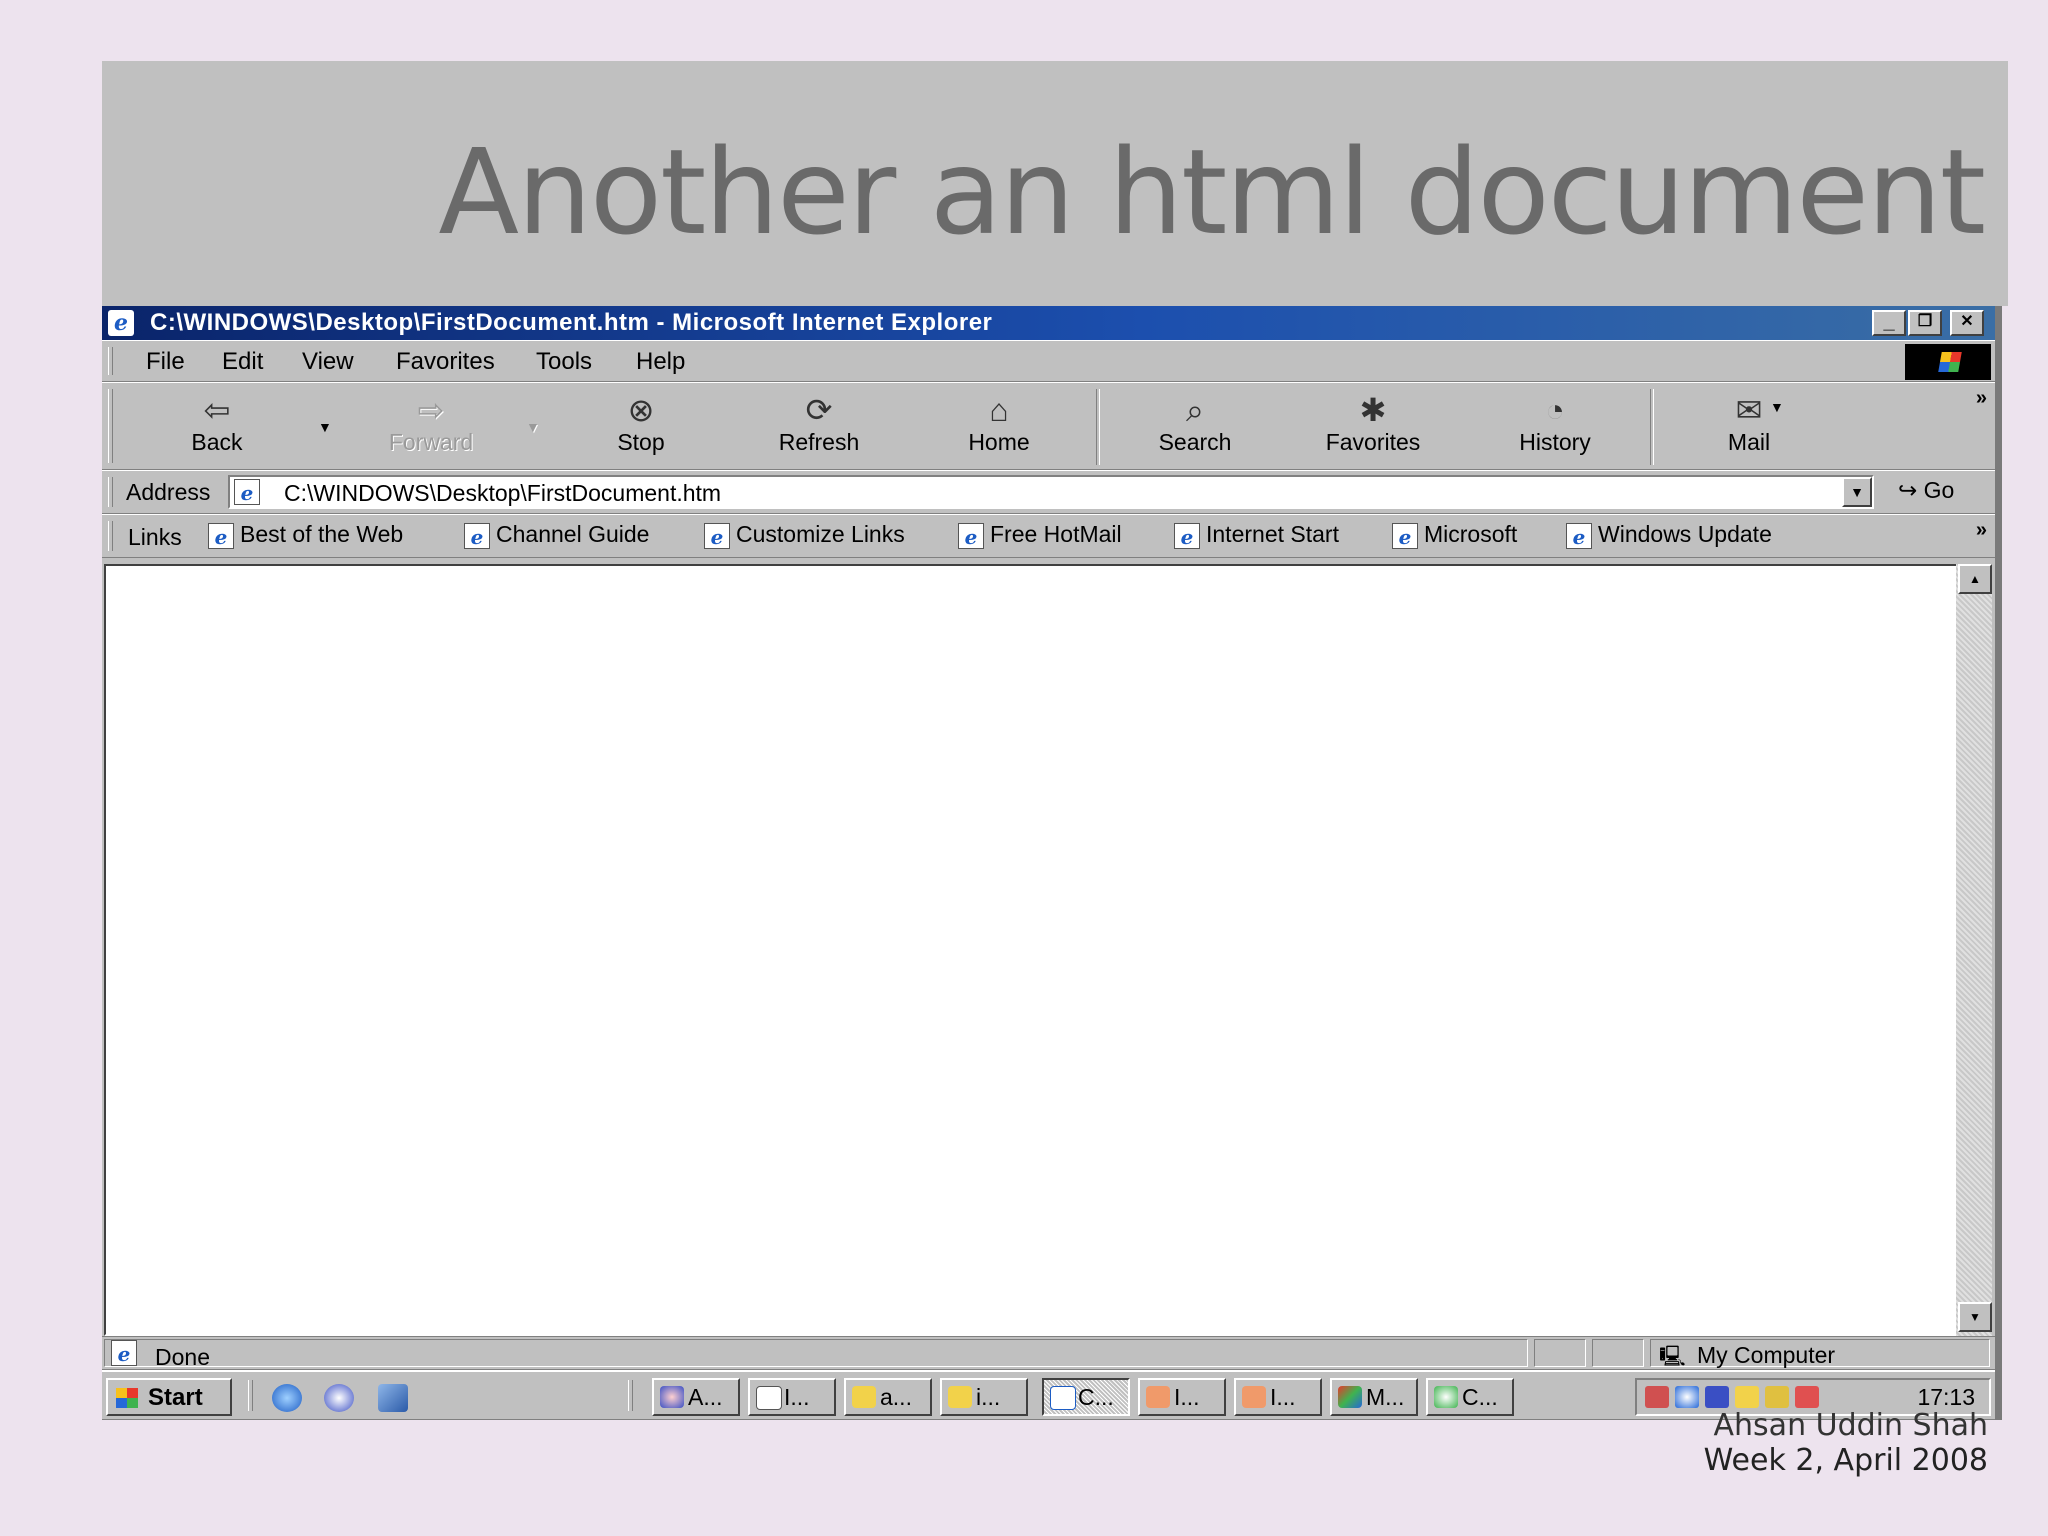 This screenshot has width=2048, height=1536. What do you see at coordinates (1749, 410) in the screenshot?
I see `mail-icon: ✉` at bounding box center [1749, 410].